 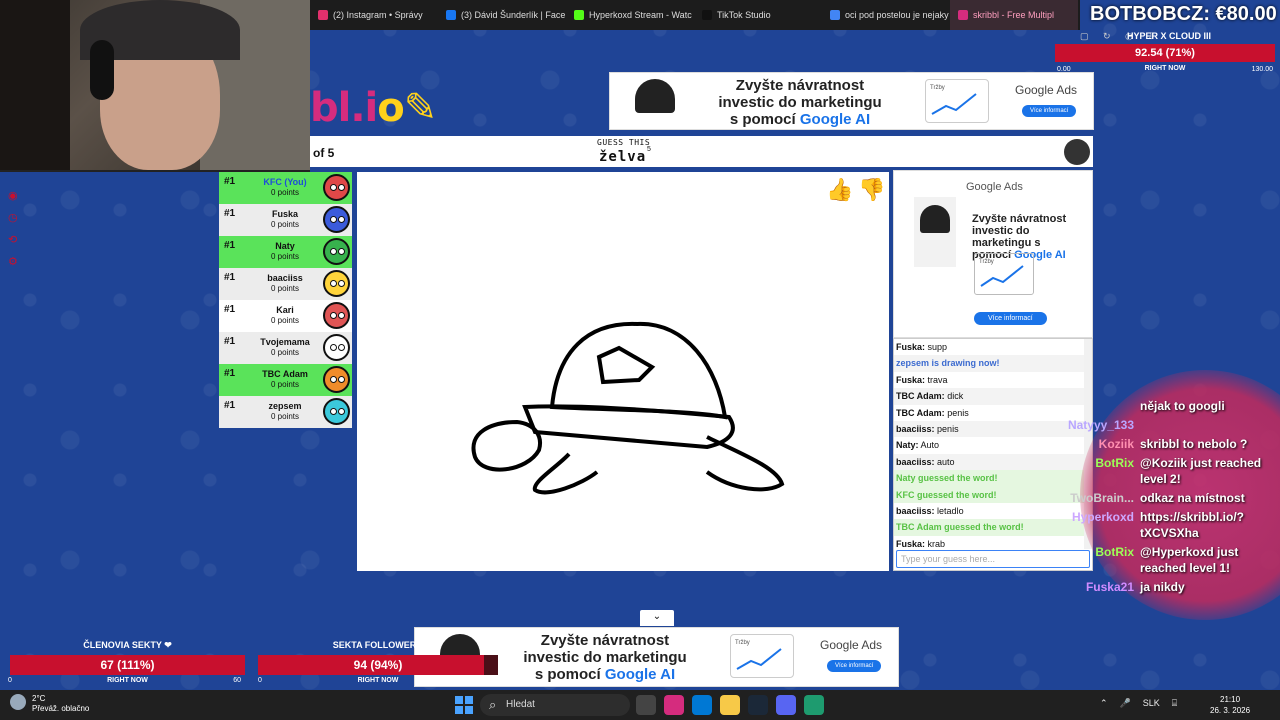 I want to click on player-row: #1 Fuska 0 points, so click(x=285, y=220).